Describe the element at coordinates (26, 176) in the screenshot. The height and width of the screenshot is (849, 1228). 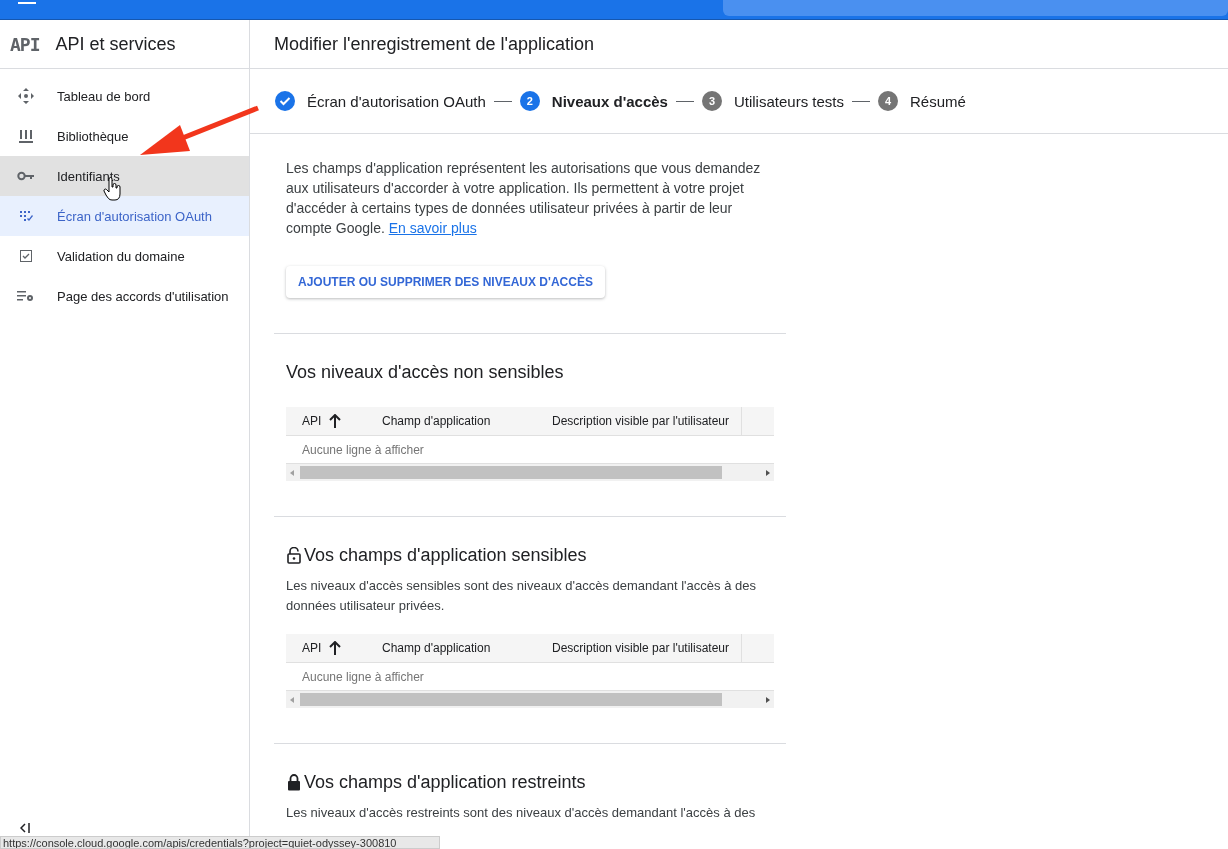
I see `key-icon` at that location.